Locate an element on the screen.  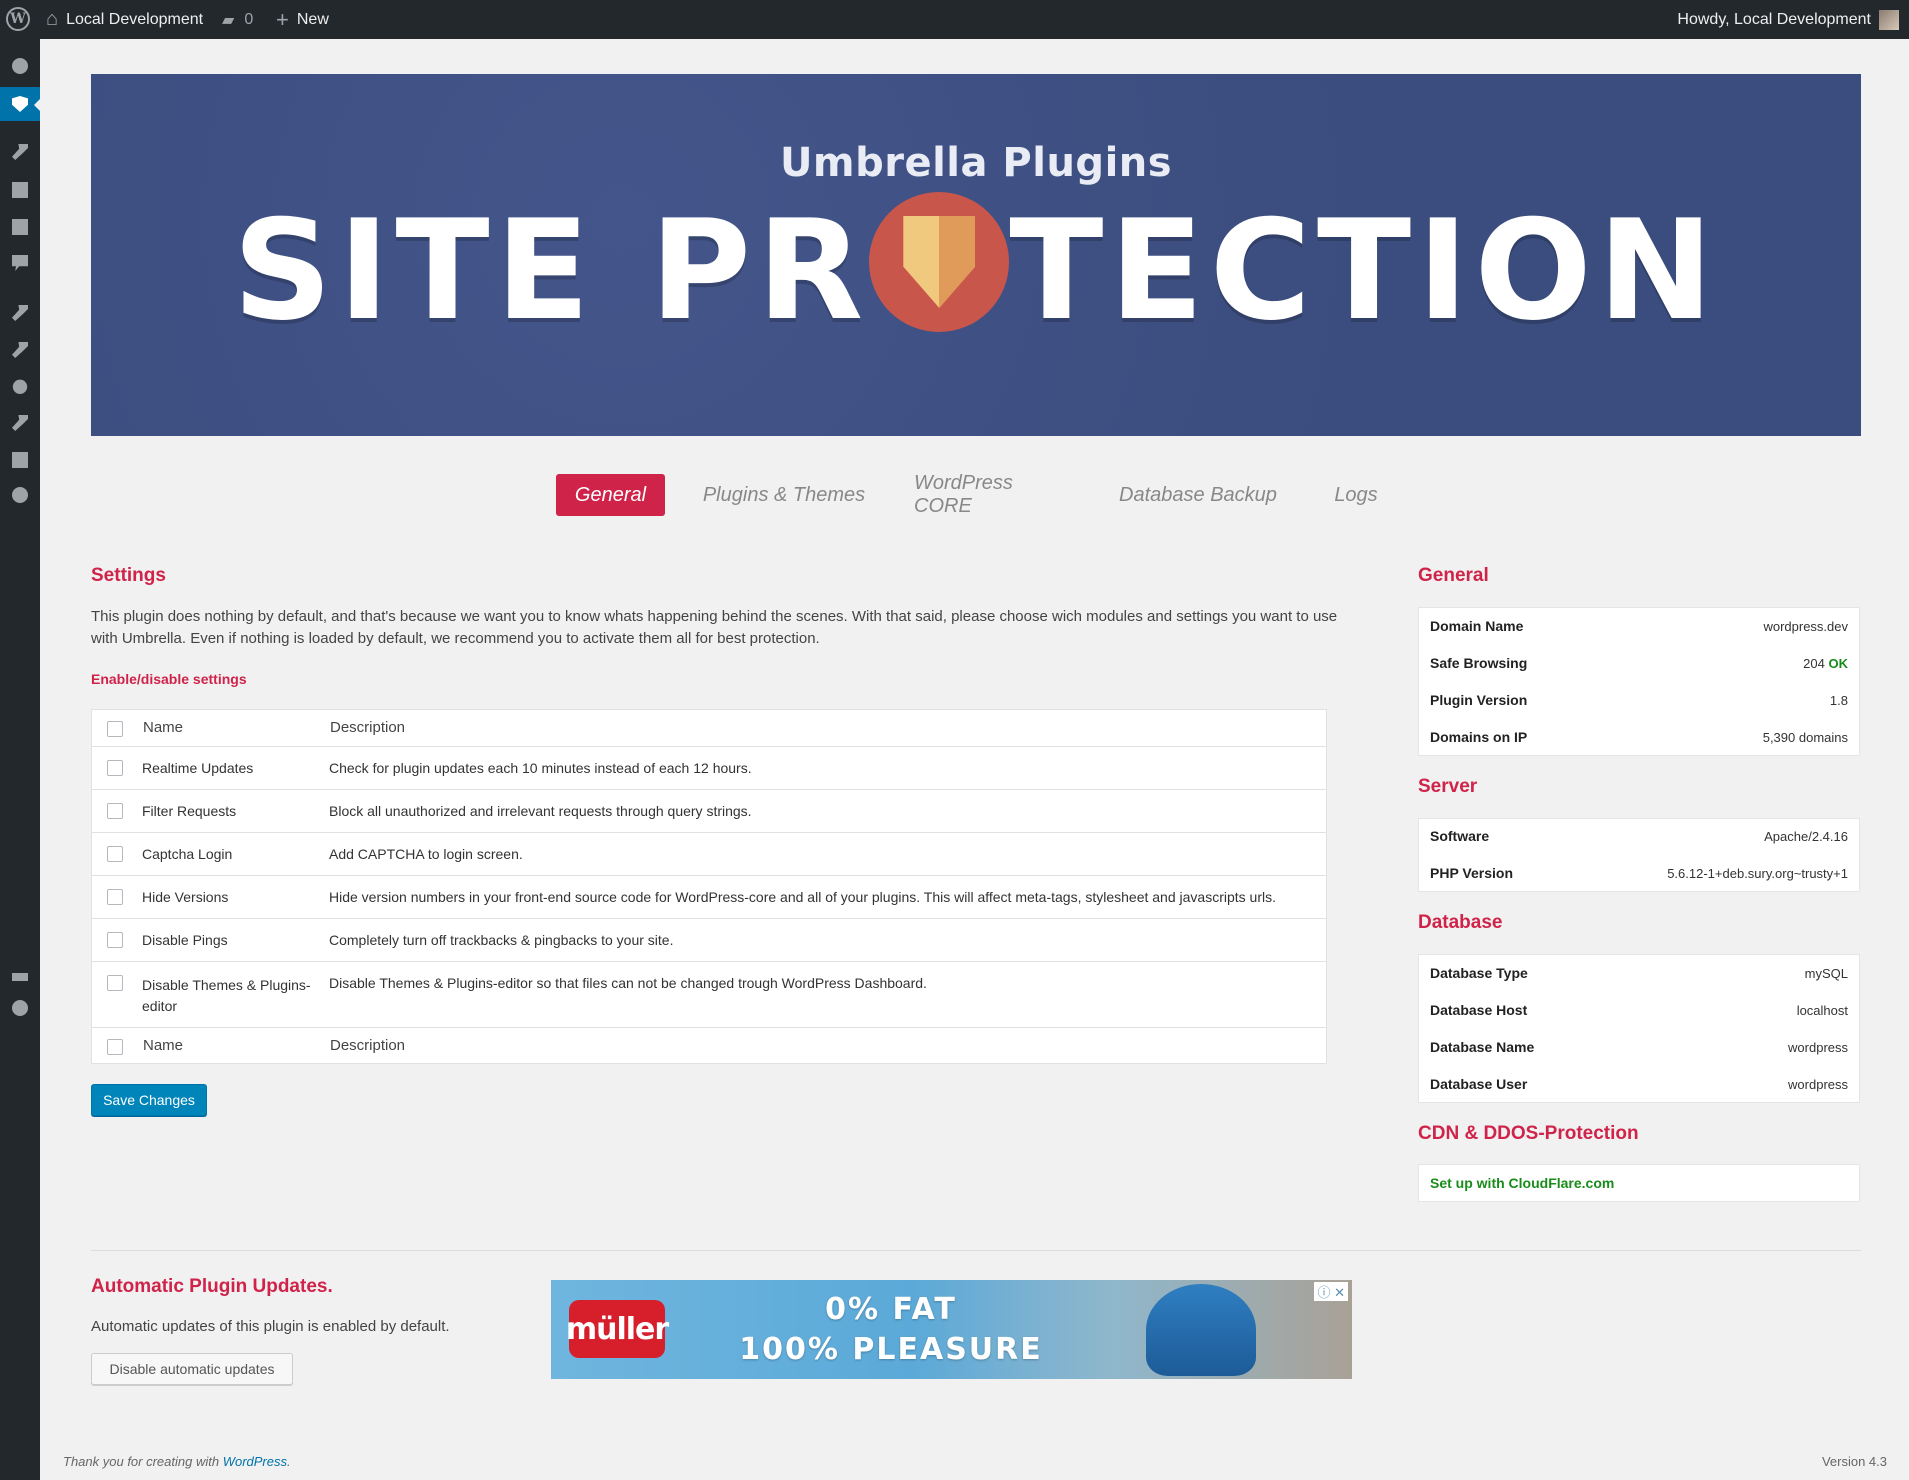
menu-collapse is located at coordinates (20, 1008).